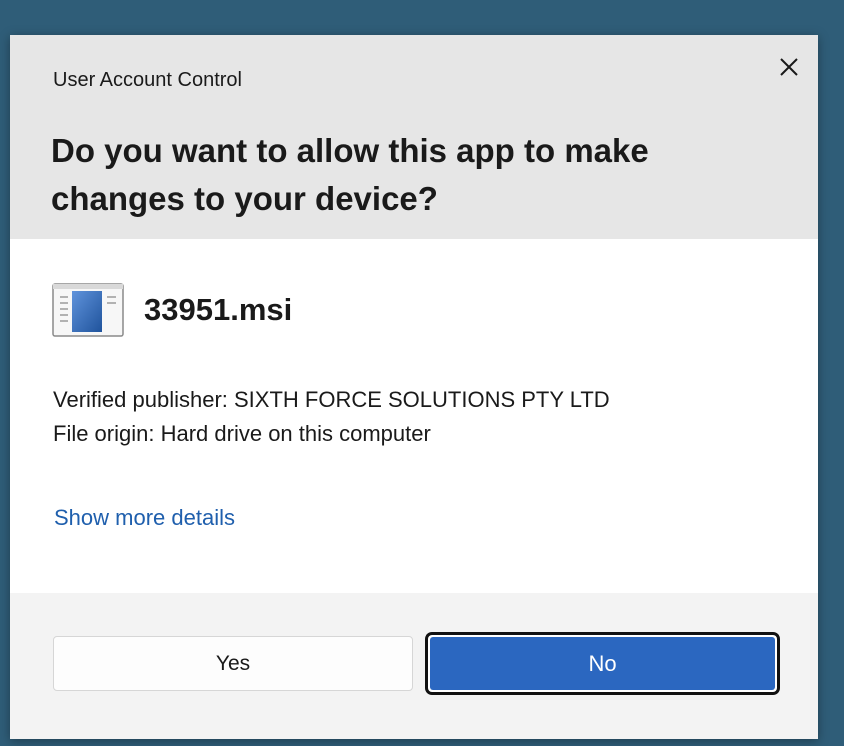 This screenshot has width=844, height=746. I want to click on no-button: No, so click(602, 663).